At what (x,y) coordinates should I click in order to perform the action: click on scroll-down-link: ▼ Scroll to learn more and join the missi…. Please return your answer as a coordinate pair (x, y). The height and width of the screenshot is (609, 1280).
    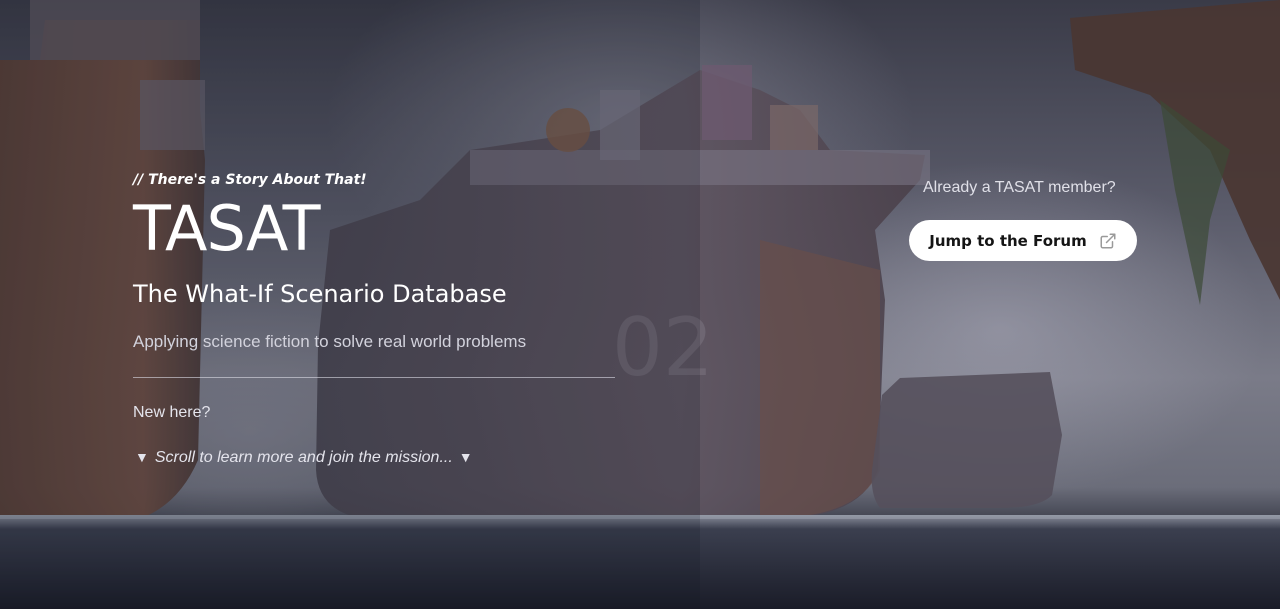
    Looking at the image, I should click on (304, 458).